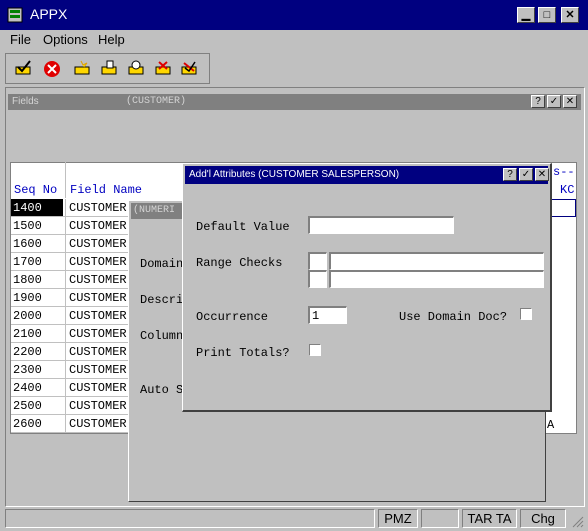 The width and height of the screenshot is (588, 531). I want to click on print-totals-label: Print Totals?, so click(243, 353).